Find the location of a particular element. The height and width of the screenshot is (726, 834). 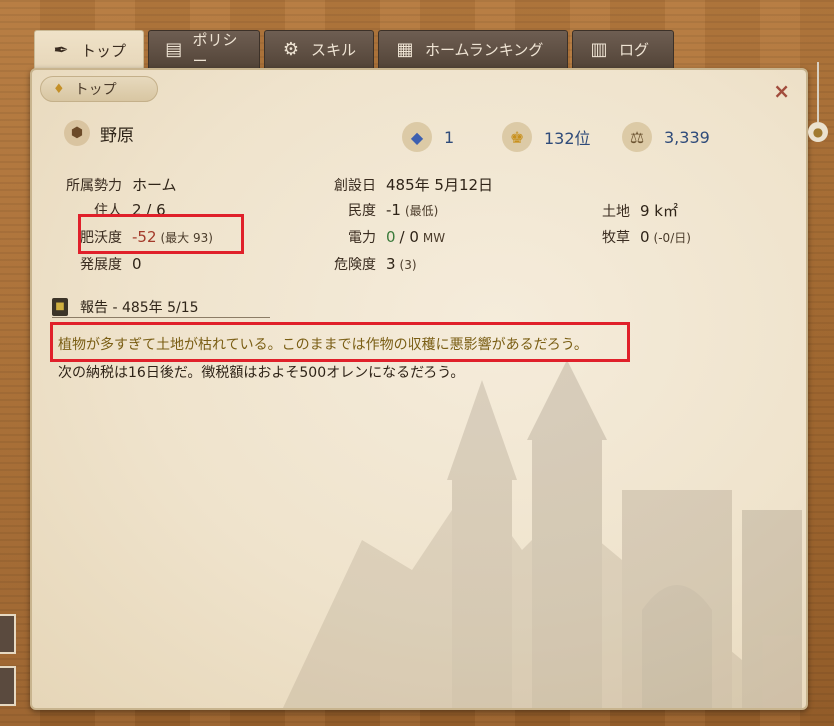

field-label: 民度 is located at coordinates (362, 211).